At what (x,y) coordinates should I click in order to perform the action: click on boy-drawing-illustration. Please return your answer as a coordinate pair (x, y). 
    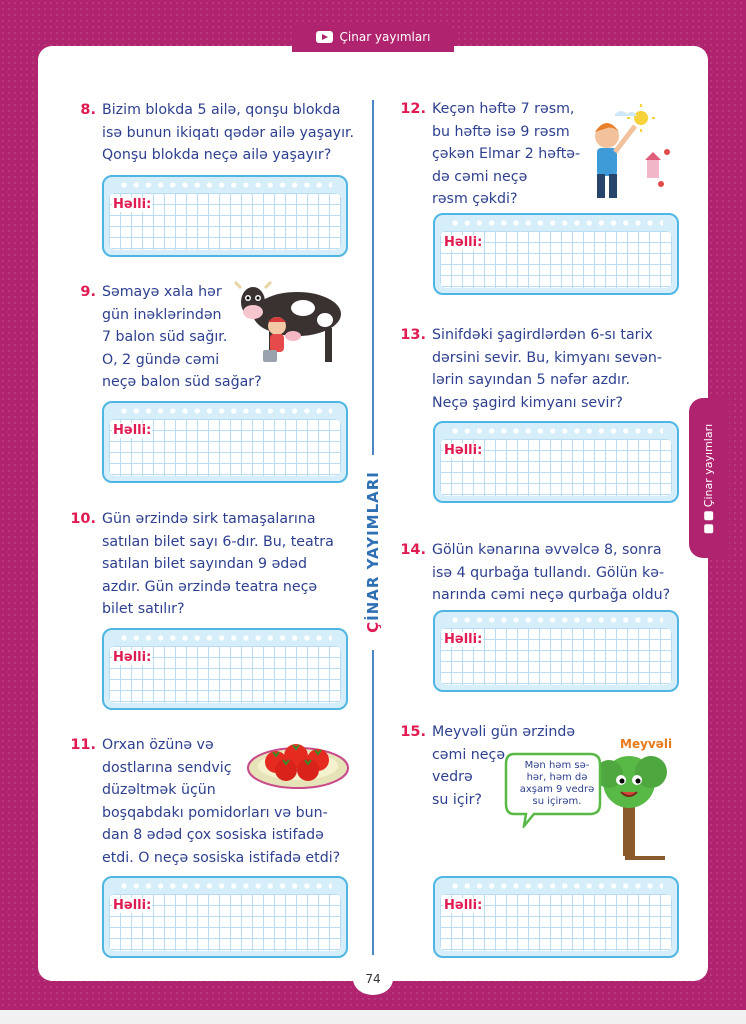
    Looking at the image, I should click on (632, 151).